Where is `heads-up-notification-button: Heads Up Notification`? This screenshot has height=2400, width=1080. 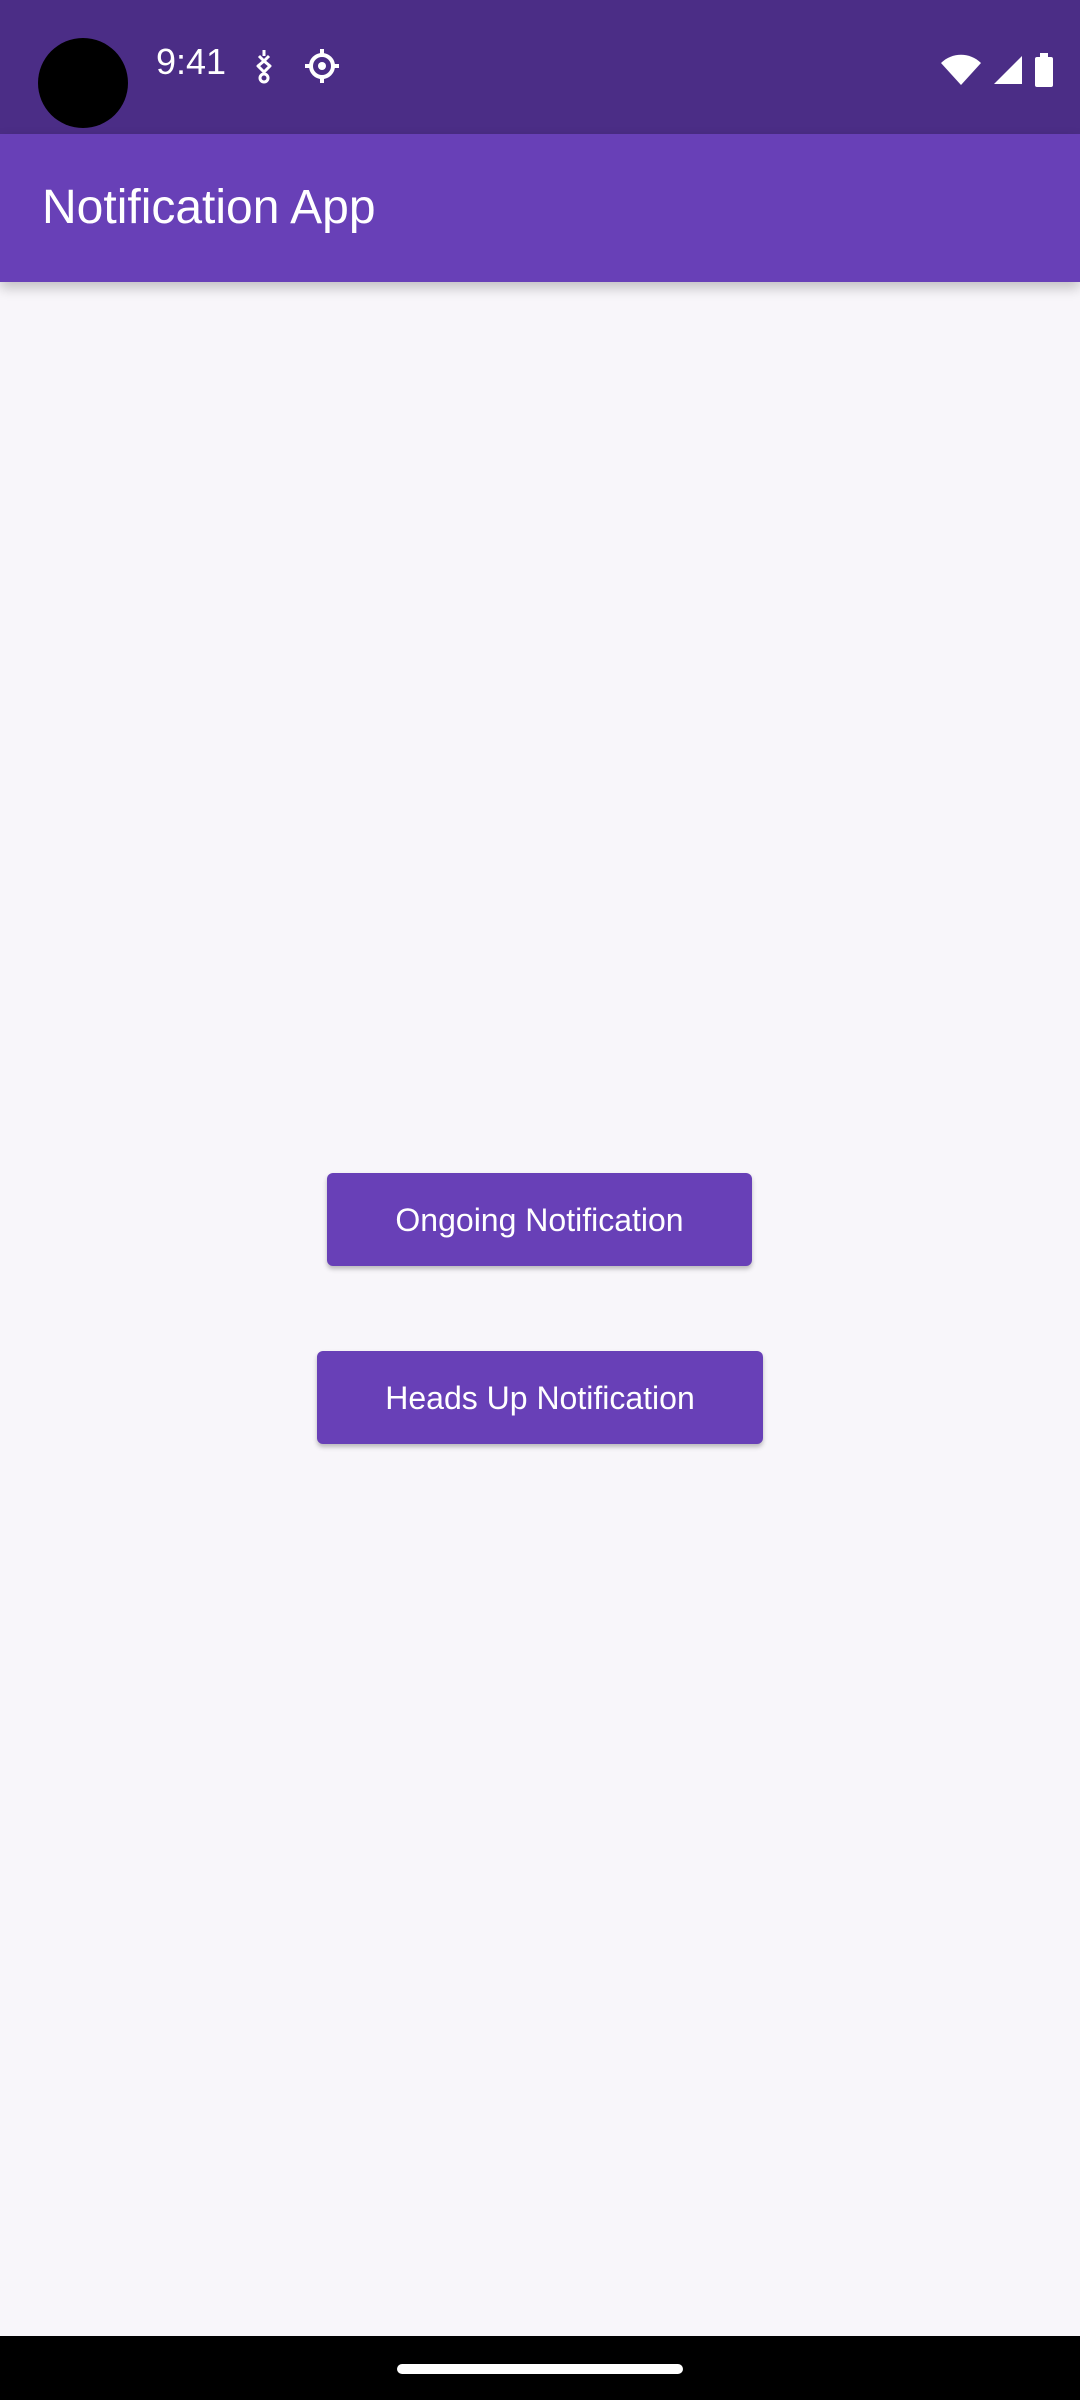
heads-up-notification-button: Heads Up Notification is located at coordinates (540, 1397).